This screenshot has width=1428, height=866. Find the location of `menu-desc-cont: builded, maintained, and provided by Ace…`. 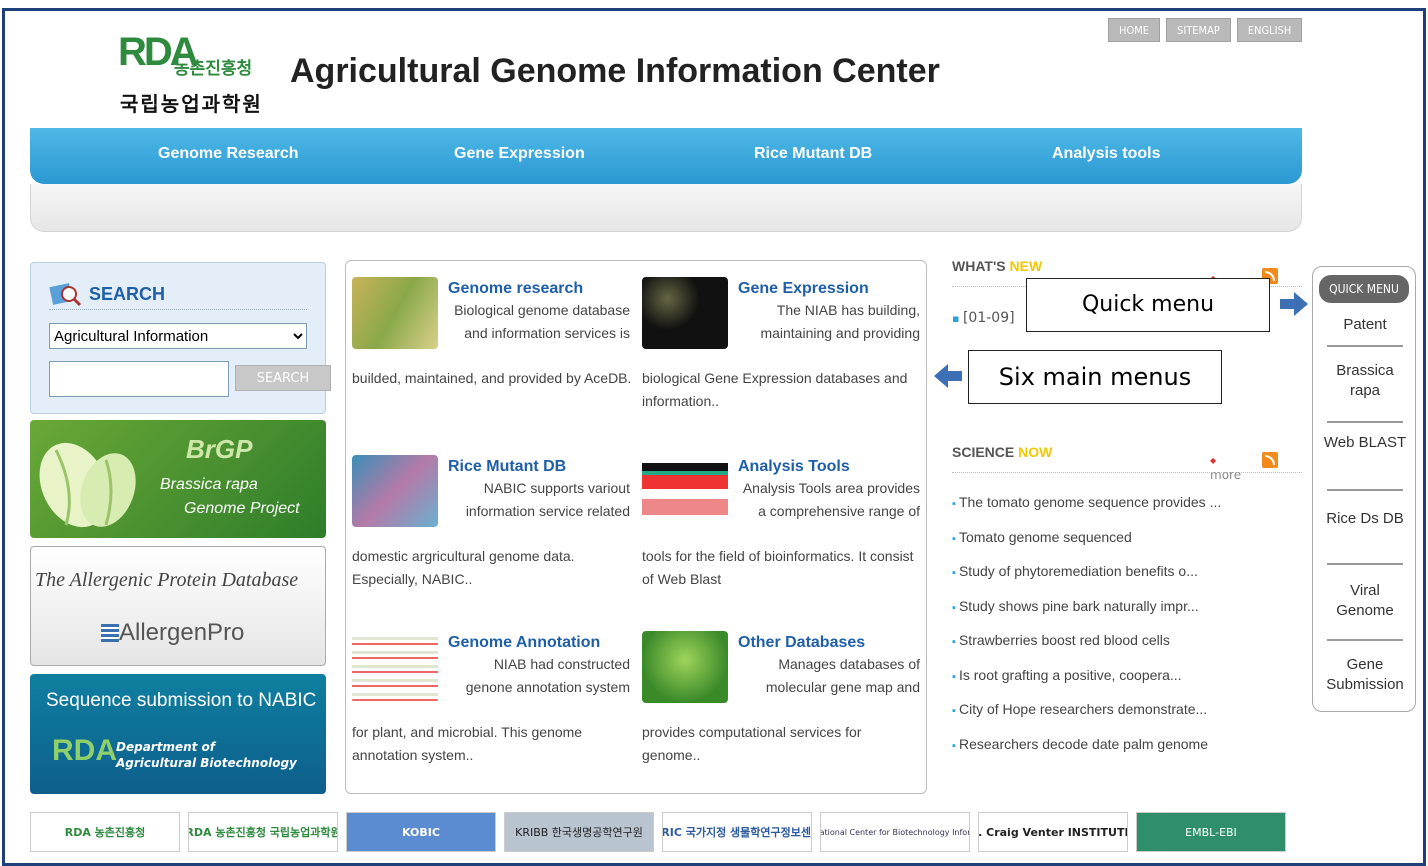

menu-desc-cont: builded, maintained, and provided by Ace… is located at coordinates (492, 378).